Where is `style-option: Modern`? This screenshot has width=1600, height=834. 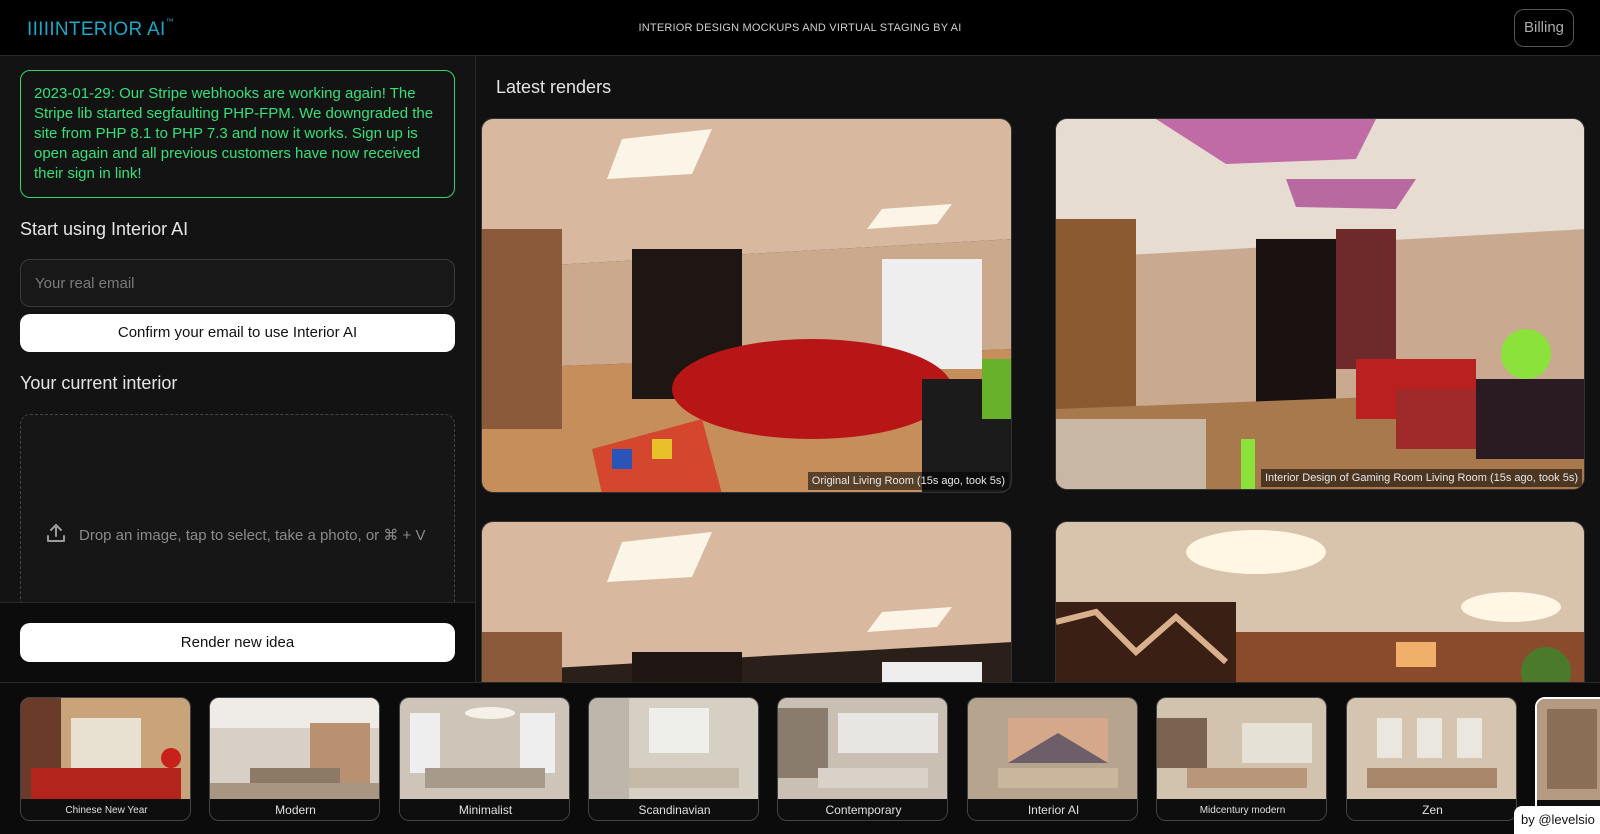
style-option: Modern is located at coordinates (294, 759).